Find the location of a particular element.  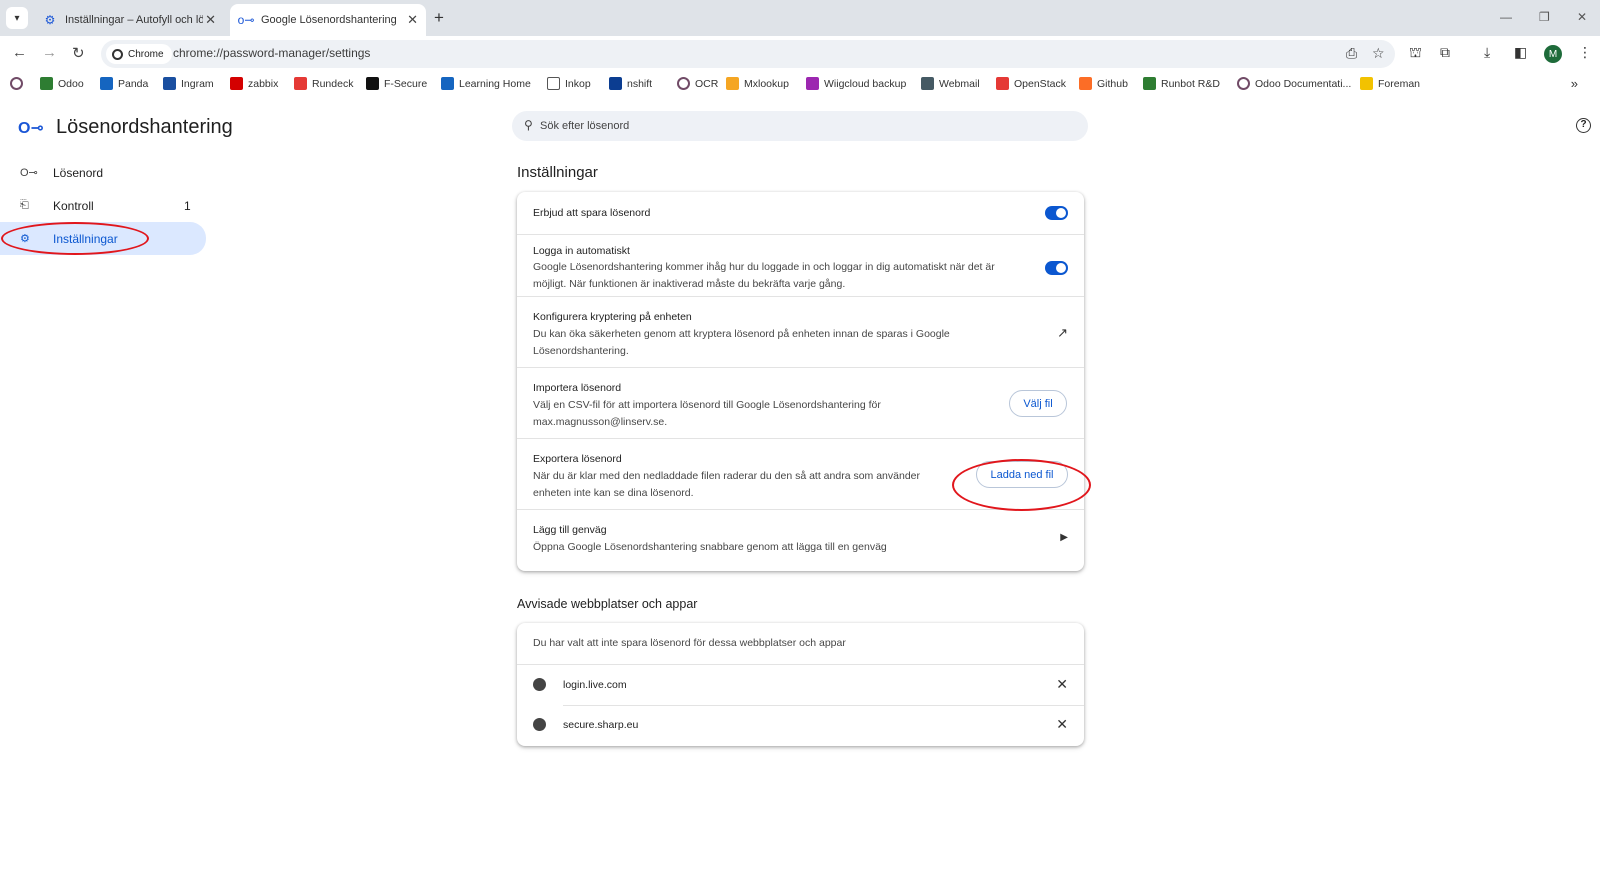

bookmark-odoo-icon-only is located at coordinates (19, 83).